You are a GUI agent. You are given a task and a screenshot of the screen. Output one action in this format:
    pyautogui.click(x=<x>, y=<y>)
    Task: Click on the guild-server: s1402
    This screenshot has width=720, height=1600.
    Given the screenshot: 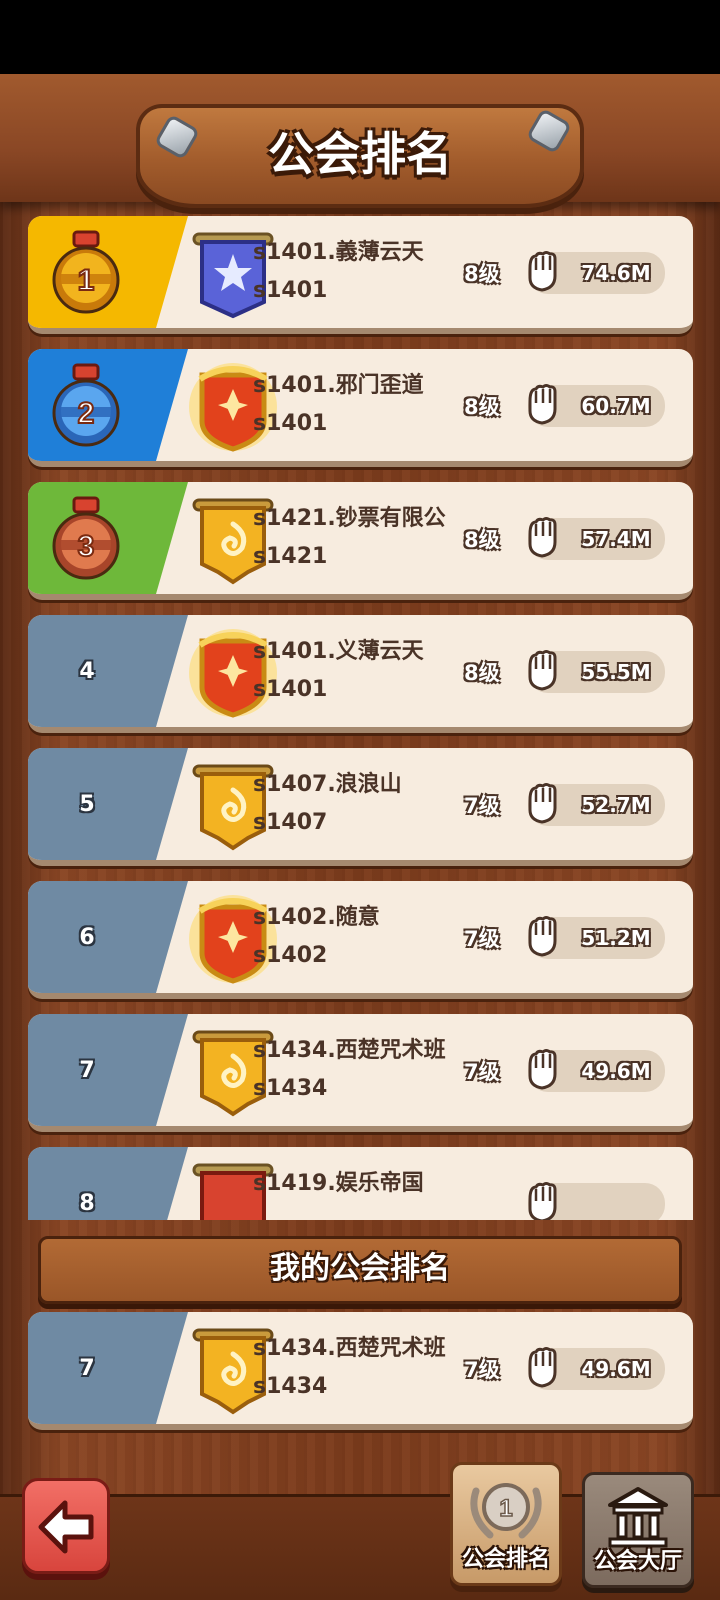 What is the action you would take?
    pyautogui.click(x=290, y=955)
    